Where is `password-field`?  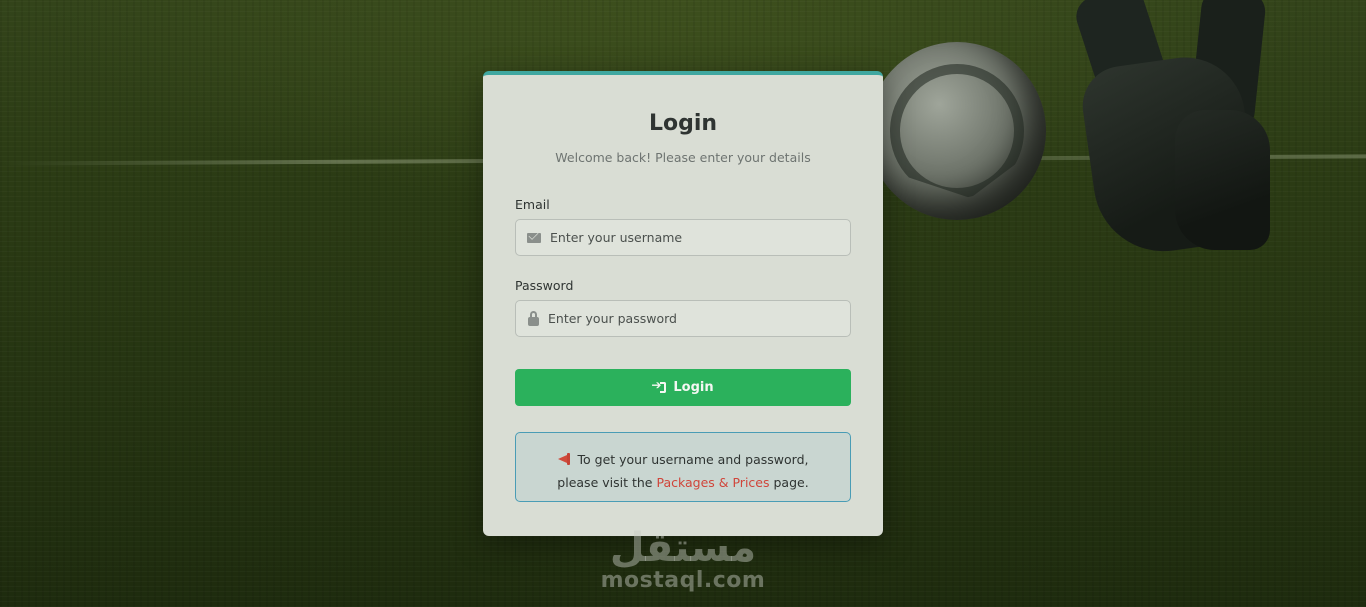 password-field is located at coordinates (699, 318).